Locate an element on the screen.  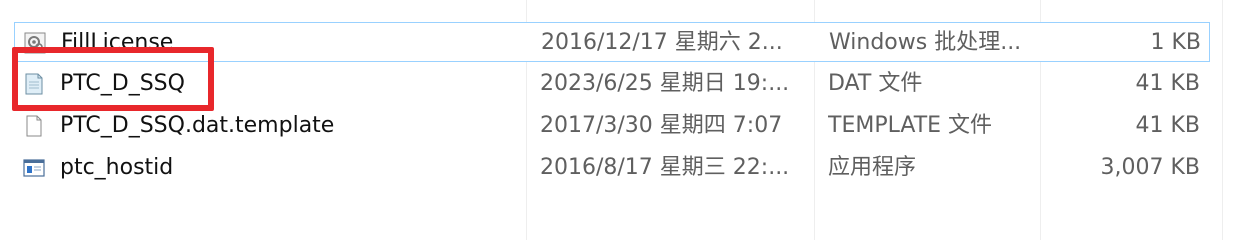
file-size: 1 KB is located at coordinates (1175, 42).